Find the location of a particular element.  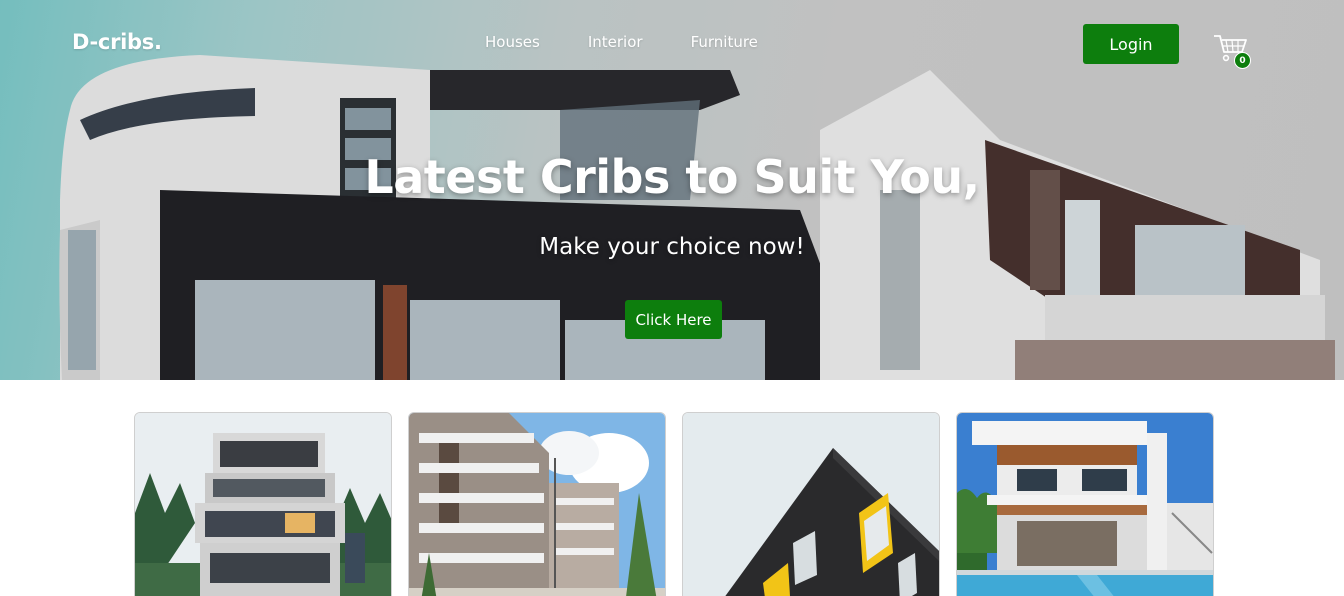

property-image-villa-pool is located at coordinates (1085, 504).